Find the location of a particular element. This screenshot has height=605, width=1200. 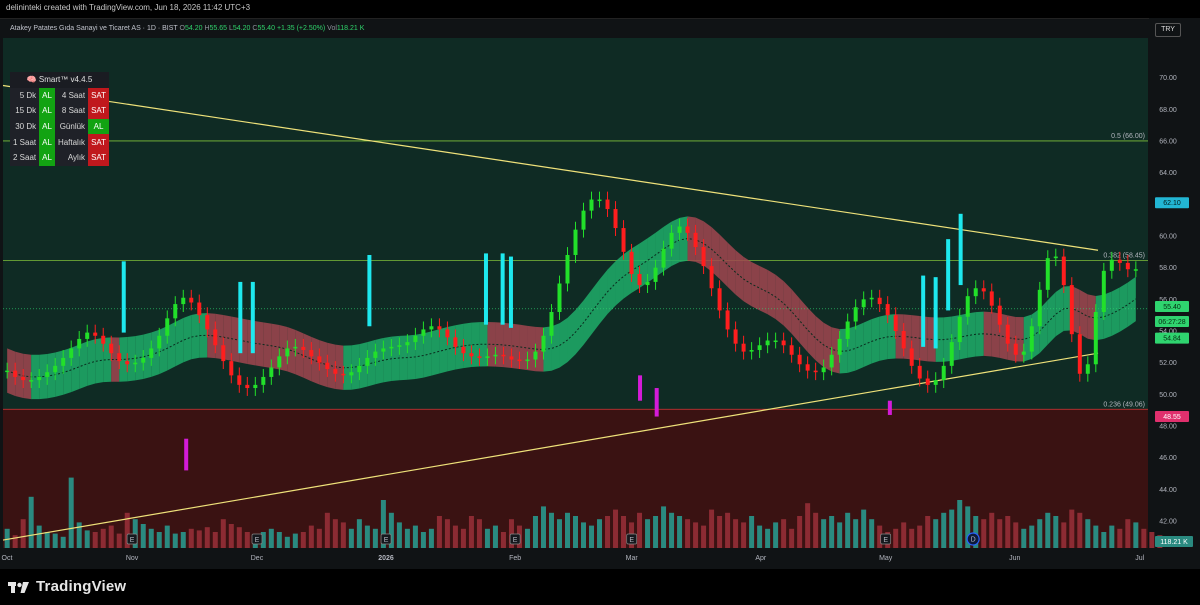

table-row: 2 Saat AL Aylık SAT is located at coordinates (60, 157).